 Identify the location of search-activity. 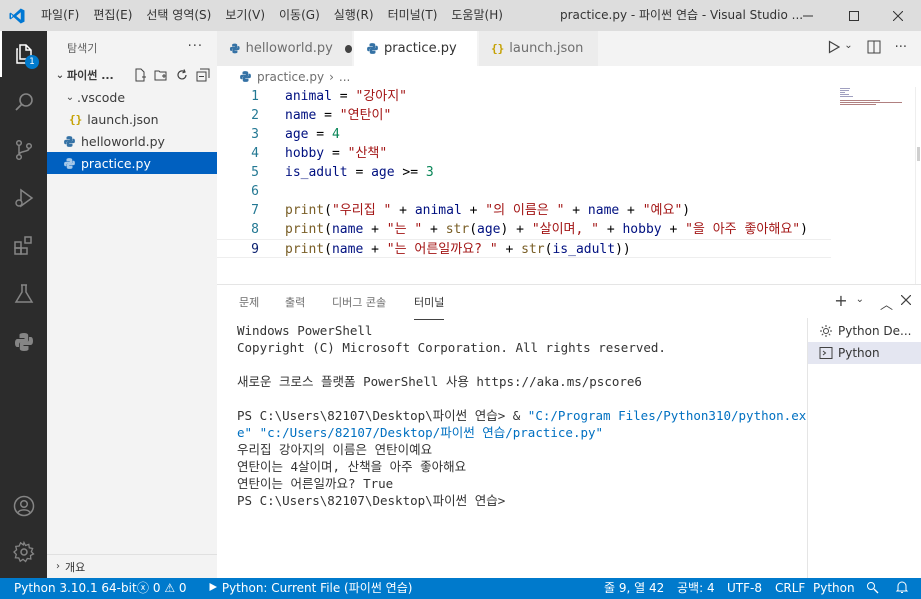
(23, 102).